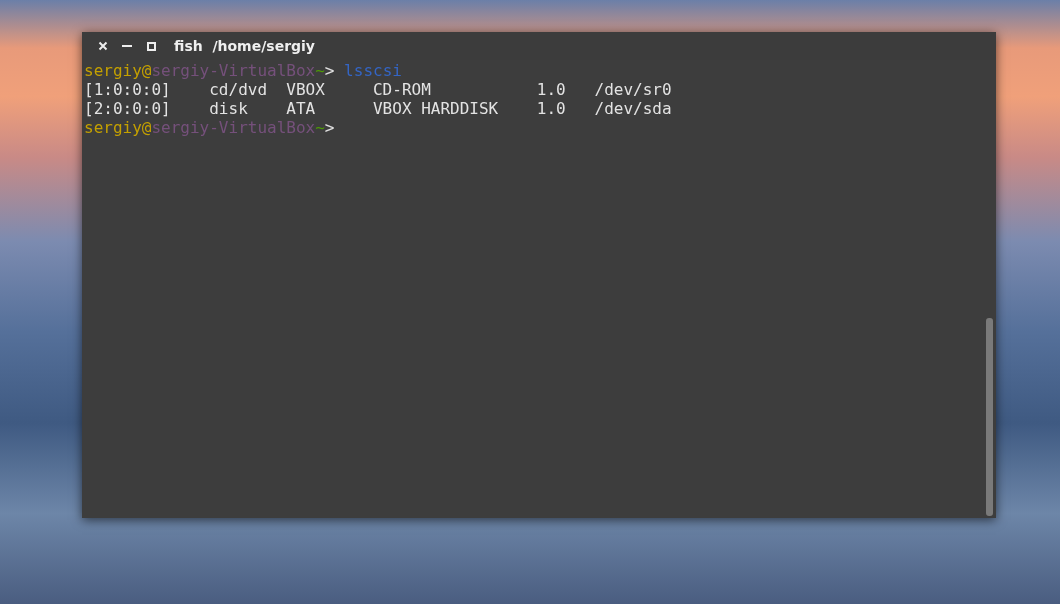 This screenshot has width=1060, height=604. Describe the element at coordinates (989, 417) in the screenshot. I see `scrollbar-thumb` at that location.